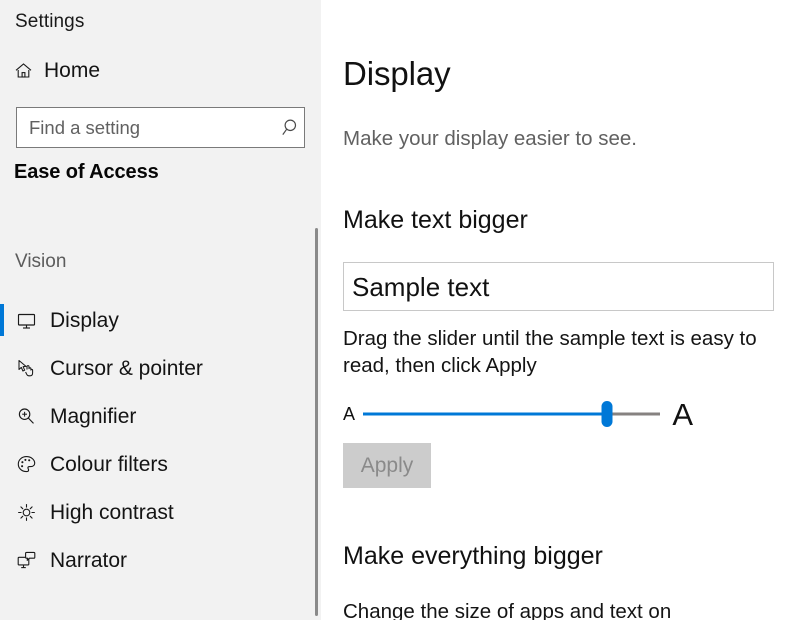 This screenshot has width=801, height=620. Describe the element at coordinates (473, 556) in the screenshot. I see `section-heading-make-everything-bigger: Make everything bigger` at that location.